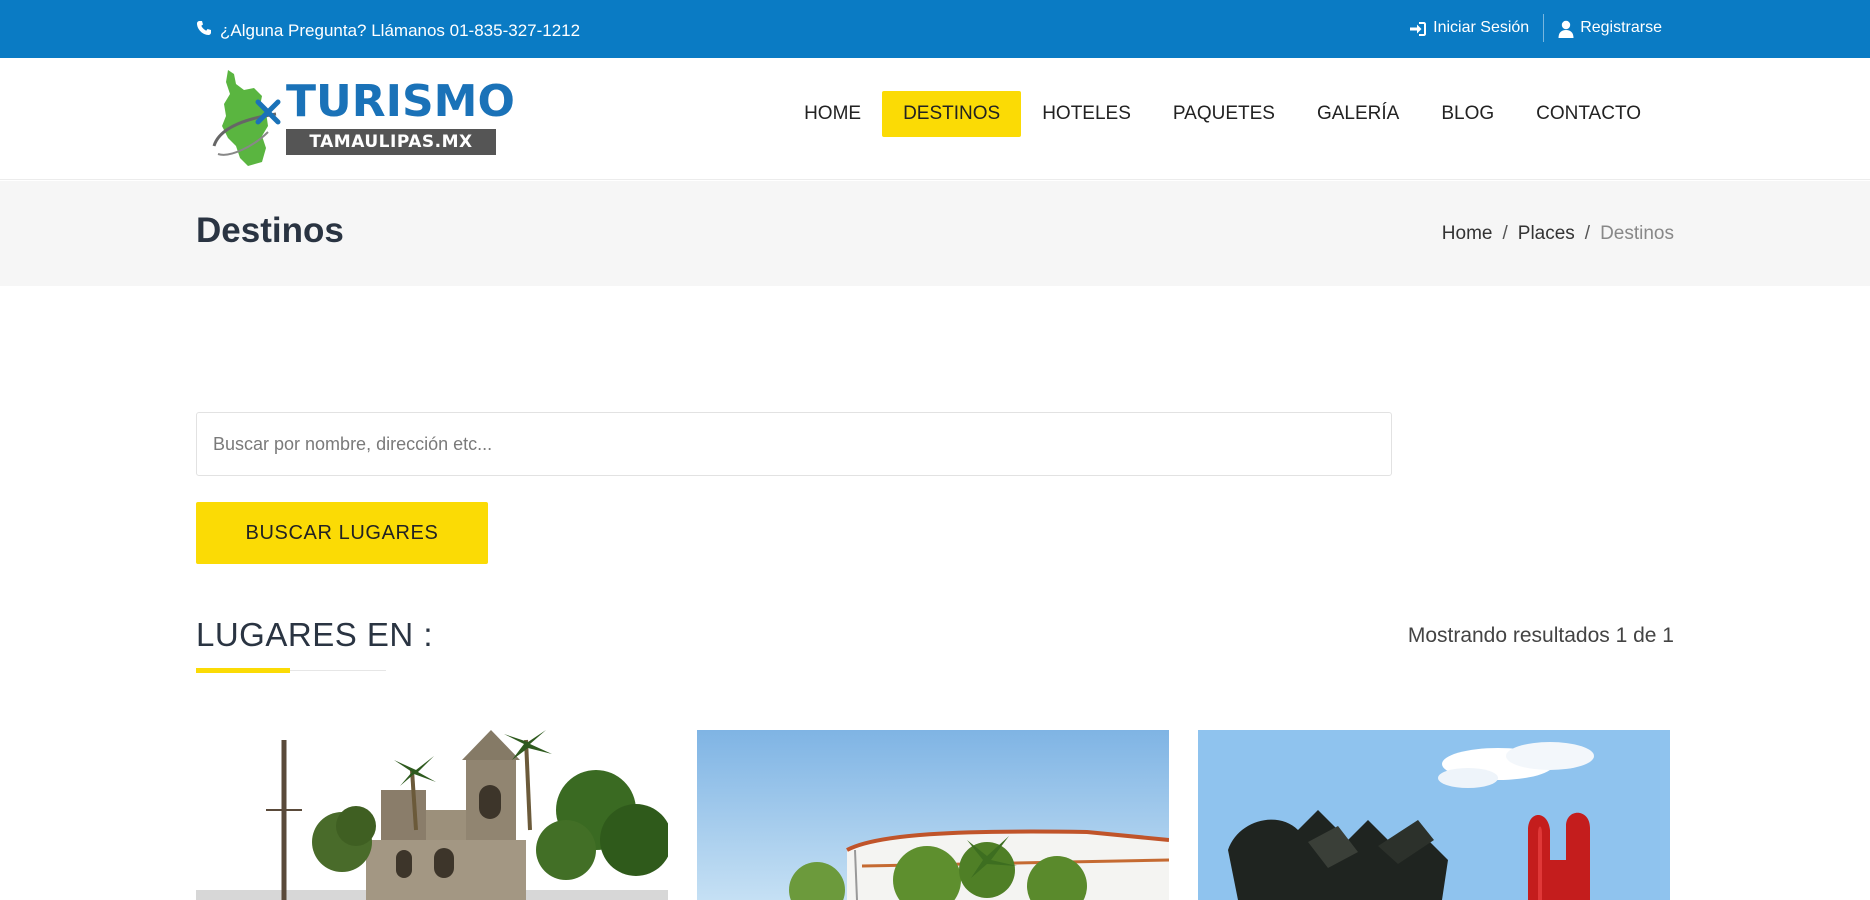 Image resolution: width=1870 pixels, height=900 pixels. I want to click on logo-title: TURISMO, so click(400, 101).